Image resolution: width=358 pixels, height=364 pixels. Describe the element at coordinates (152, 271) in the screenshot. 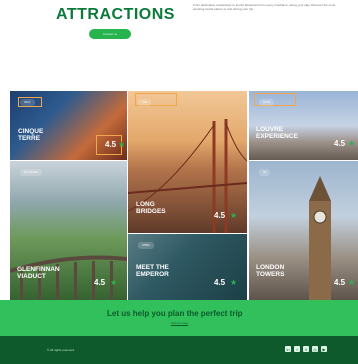

I see `tile-label: MEET THE EMPEROR` at that location.